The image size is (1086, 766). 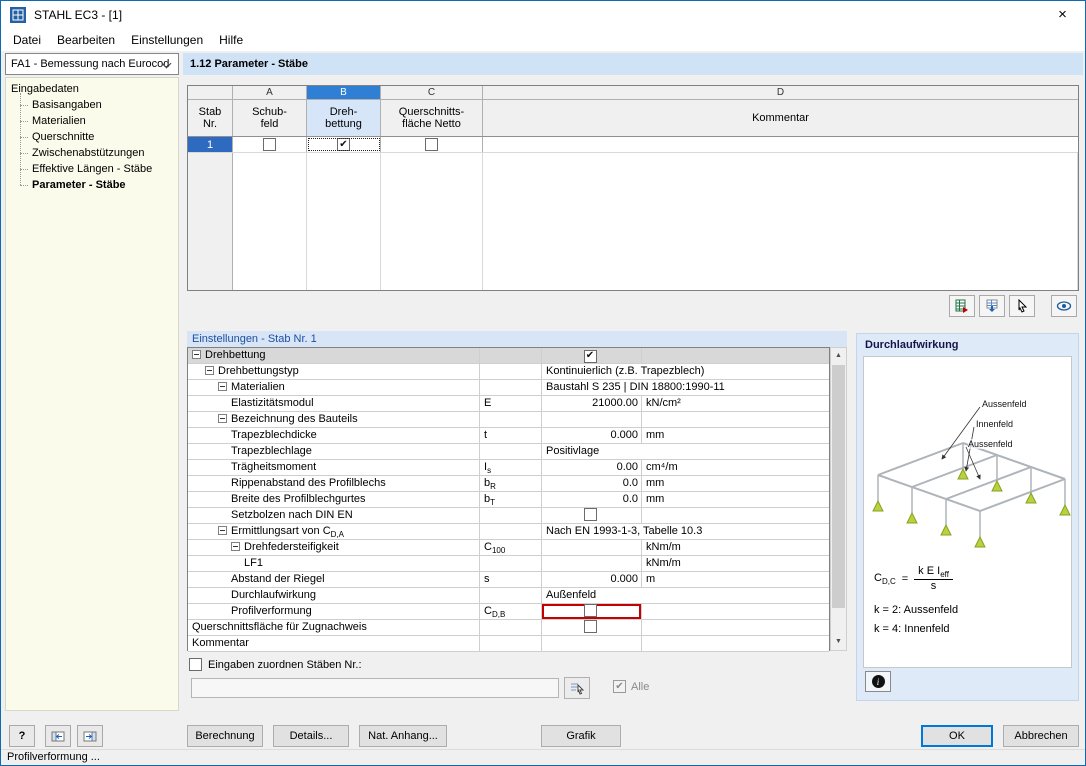 What do you see at coordinates (1041, 736) in the screenshot?
I see `abbrechen-button: Abbrechen` at bounding box center [1041, 736].